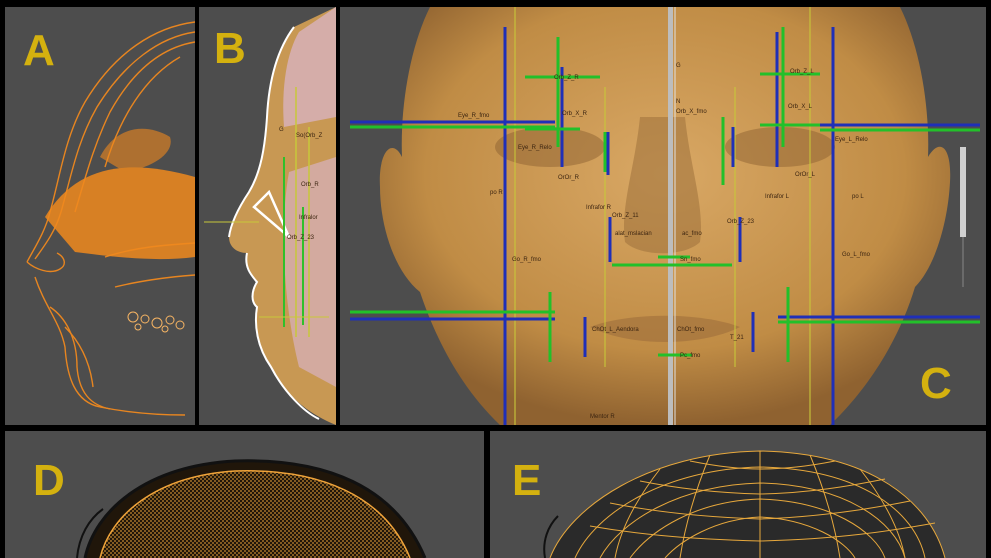 This screenshot has width=991, height=558. Describe the element at coordinates (691, 330) in the screenshot. I see `landmark-label: ChOt_fmo` at that location.